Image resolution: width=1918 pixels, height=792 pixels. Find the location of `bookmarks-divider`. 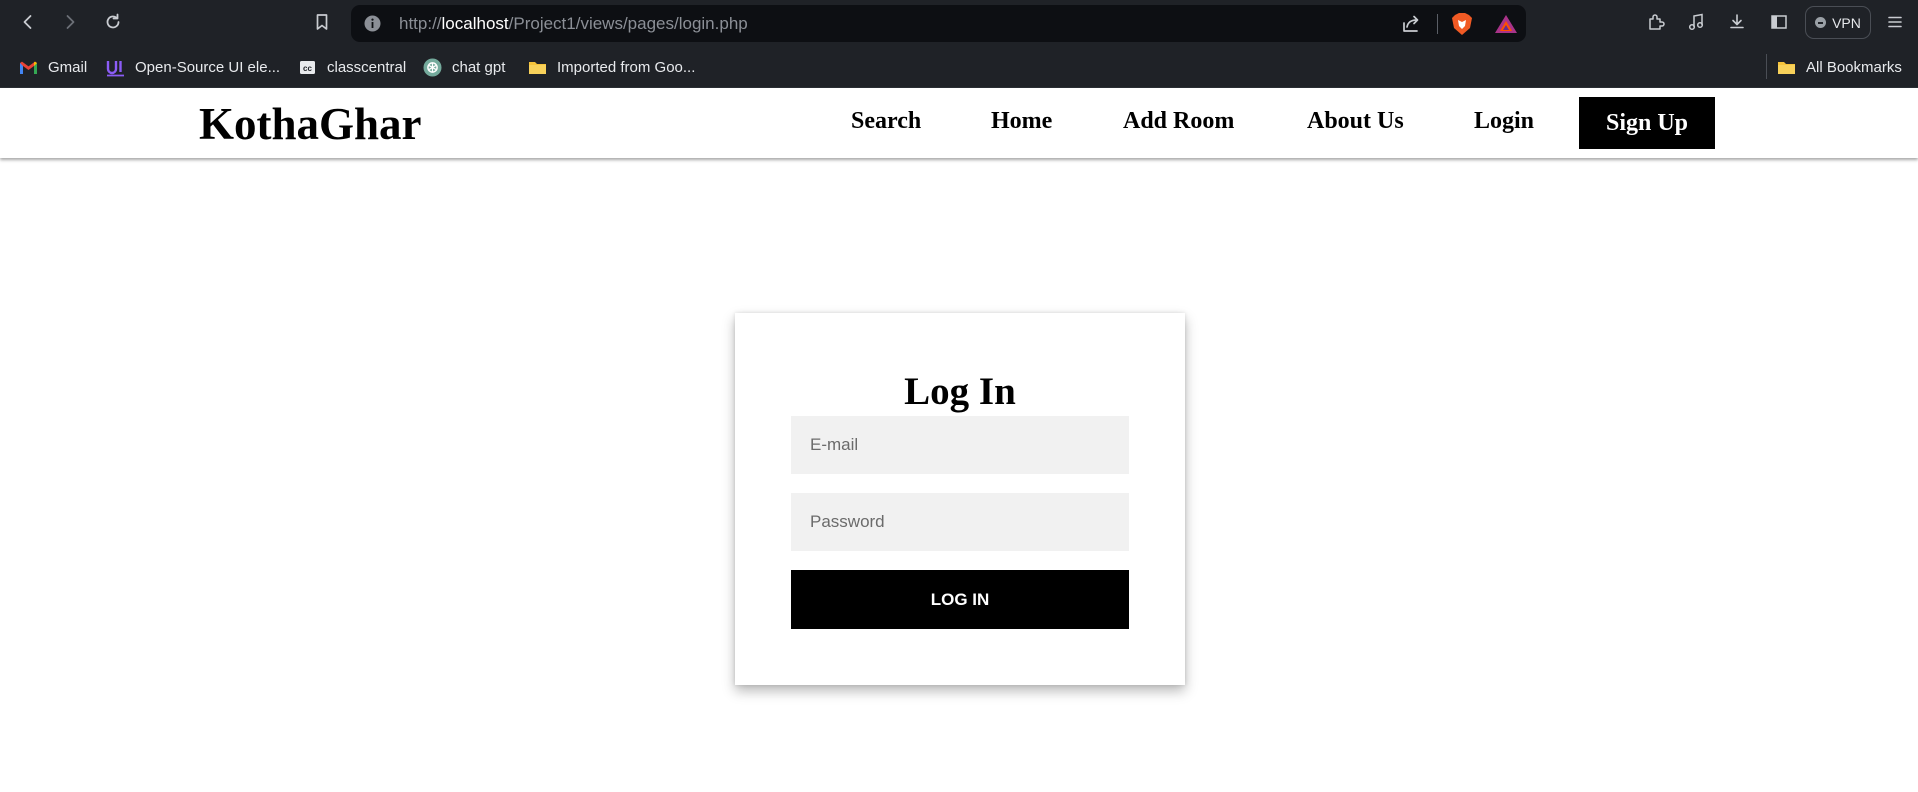

bookmarks-divider is located at coordinates (1766, 66).